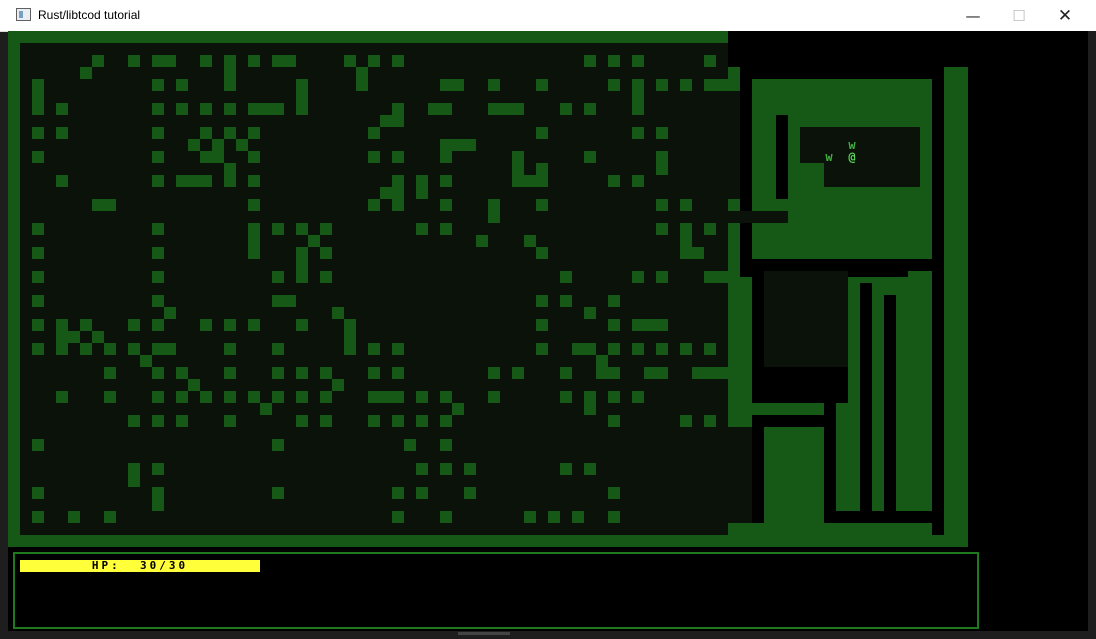 The width and height of the screenshot is (1096, 639). What do you see at coordinates (1019, 15) in the screenshot?
I see `maximize-button: ☐` at bounding box center [1019, 15].